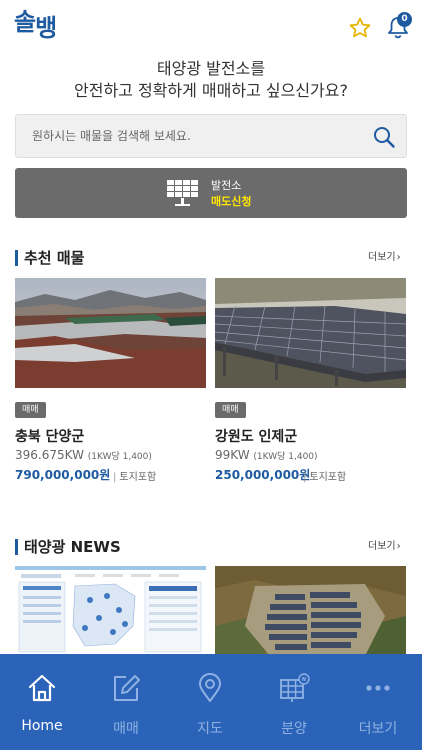 The height and width of the screenshot is (750, 422). What do you see at coordinates (25, 22) in the screenshot?
I see `logo-line1: 솔` at bounding box center [25, 22].